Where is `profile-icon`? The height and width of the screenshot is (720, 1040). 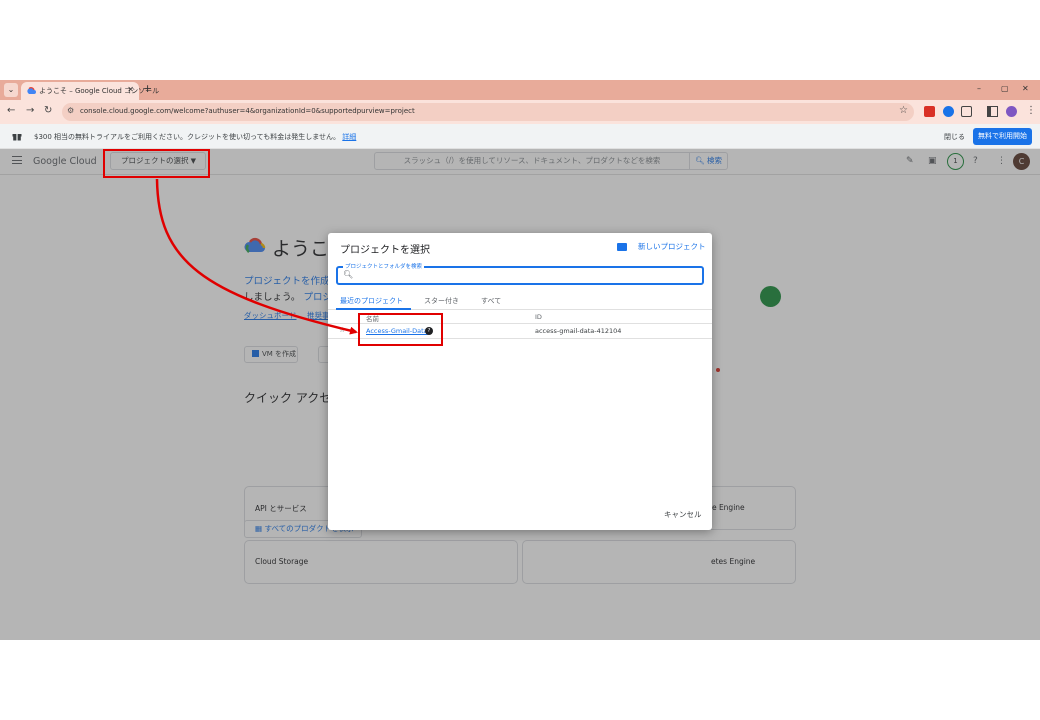
profile-icon is located at coordinates (1011, 111).